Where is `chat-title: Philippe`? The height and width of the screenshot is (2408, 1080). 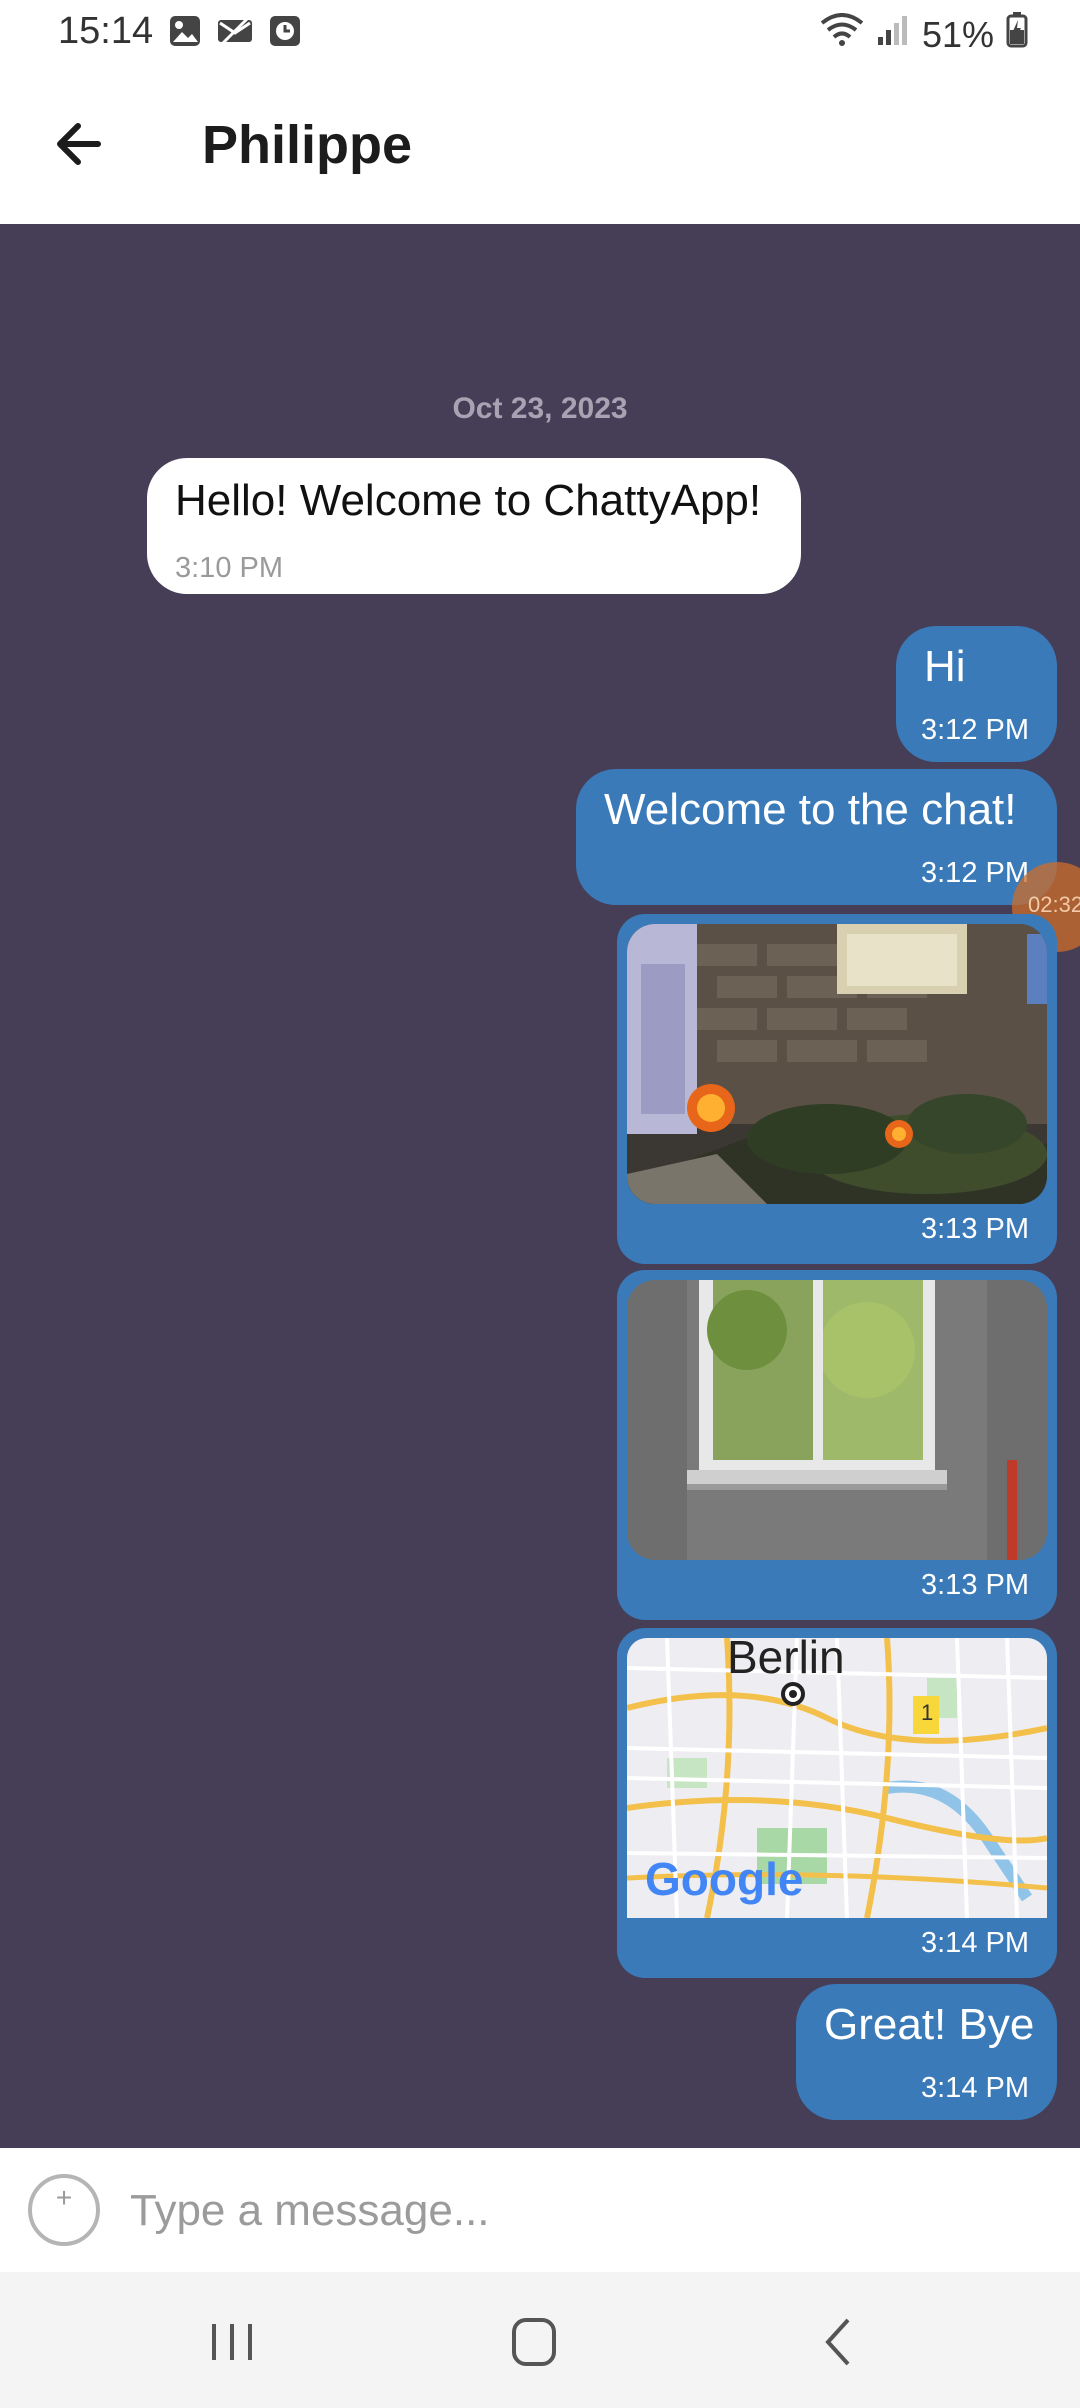
chat-title: Philippe is located at coordinates (307, 145).